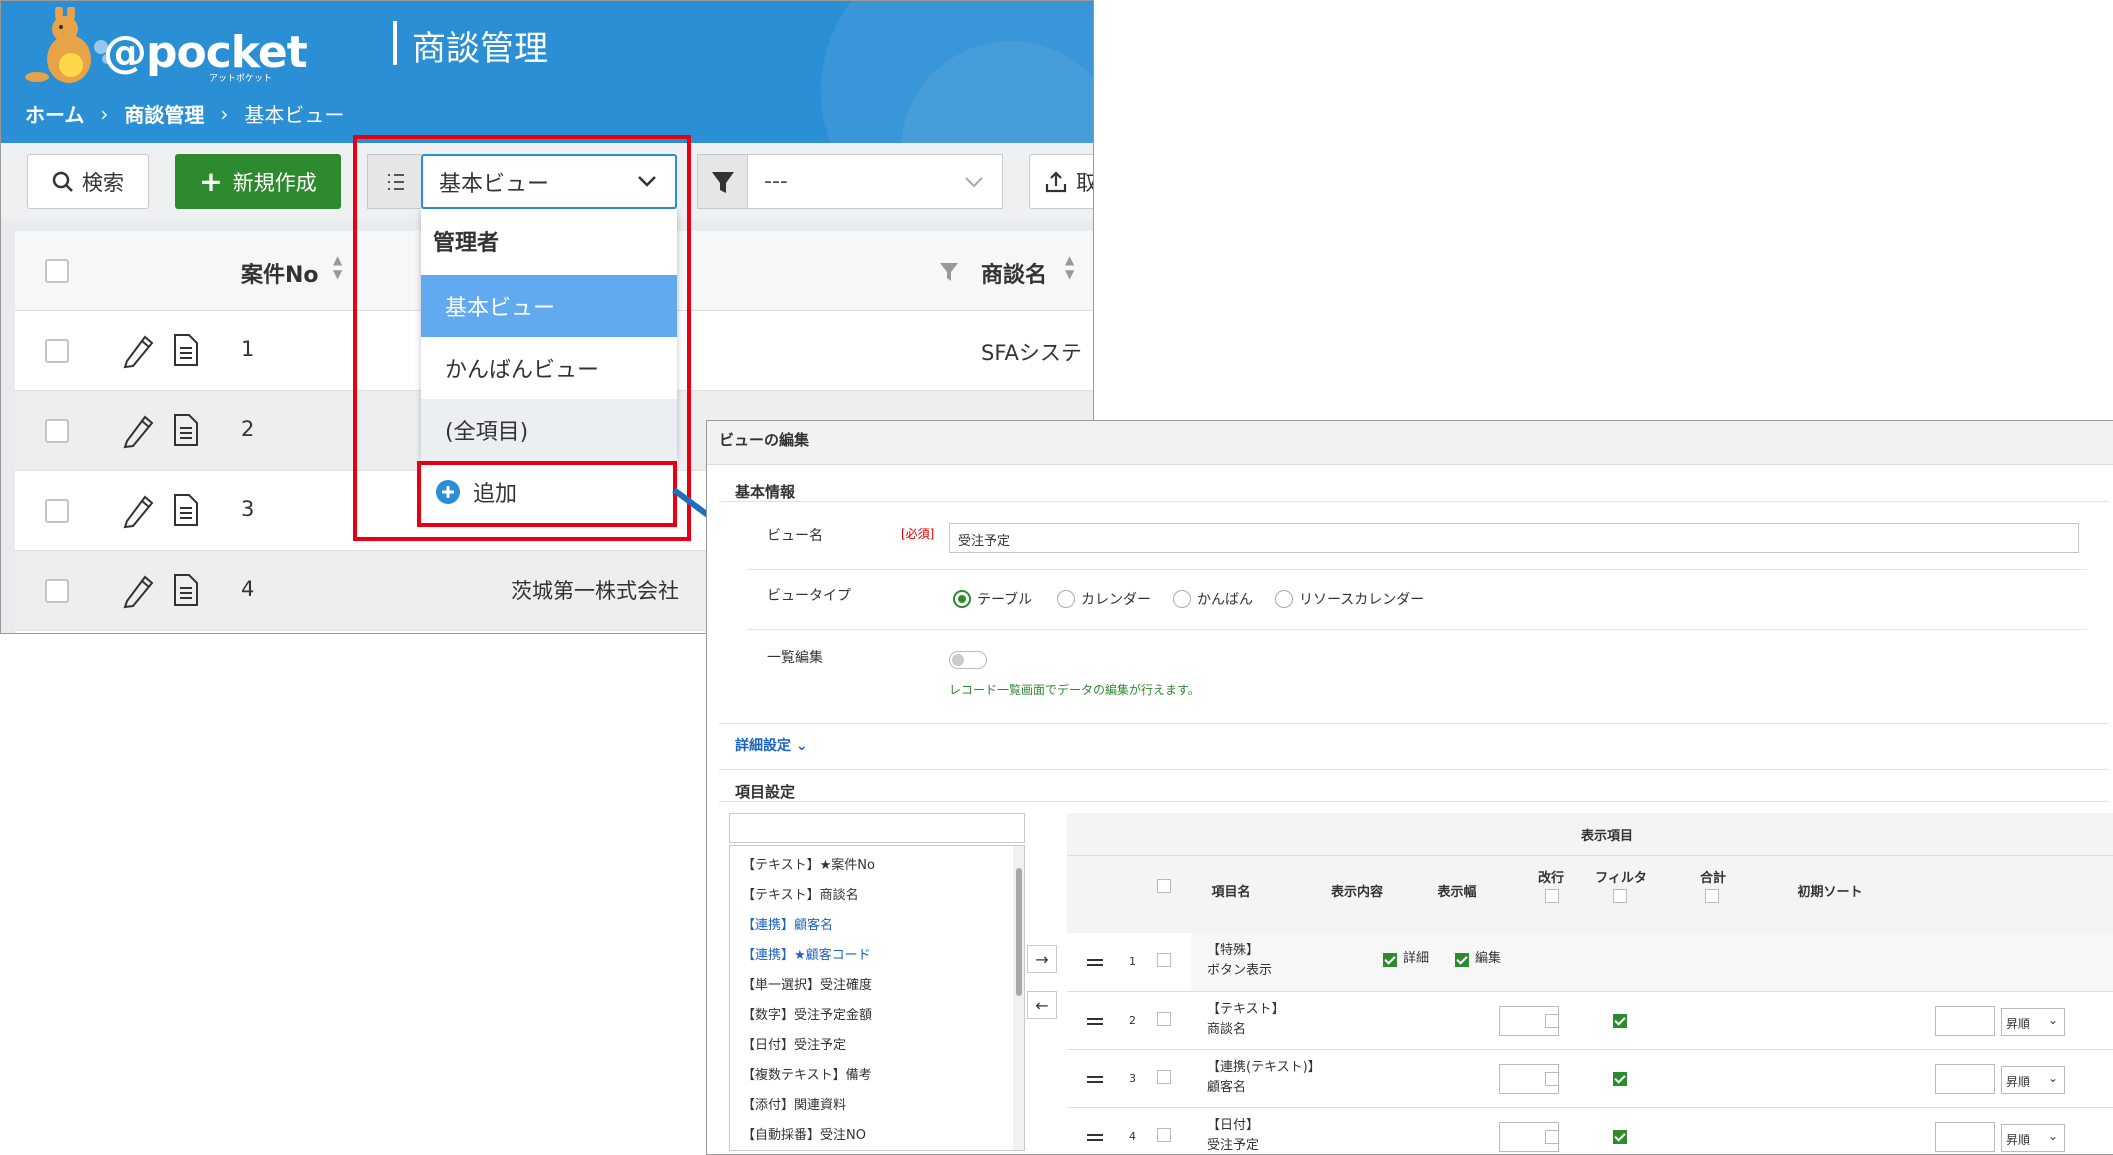 This screenshot has height=1155, width=2113. I want to click on list-item: 【テキスト】★案件No, so click(808, 863).